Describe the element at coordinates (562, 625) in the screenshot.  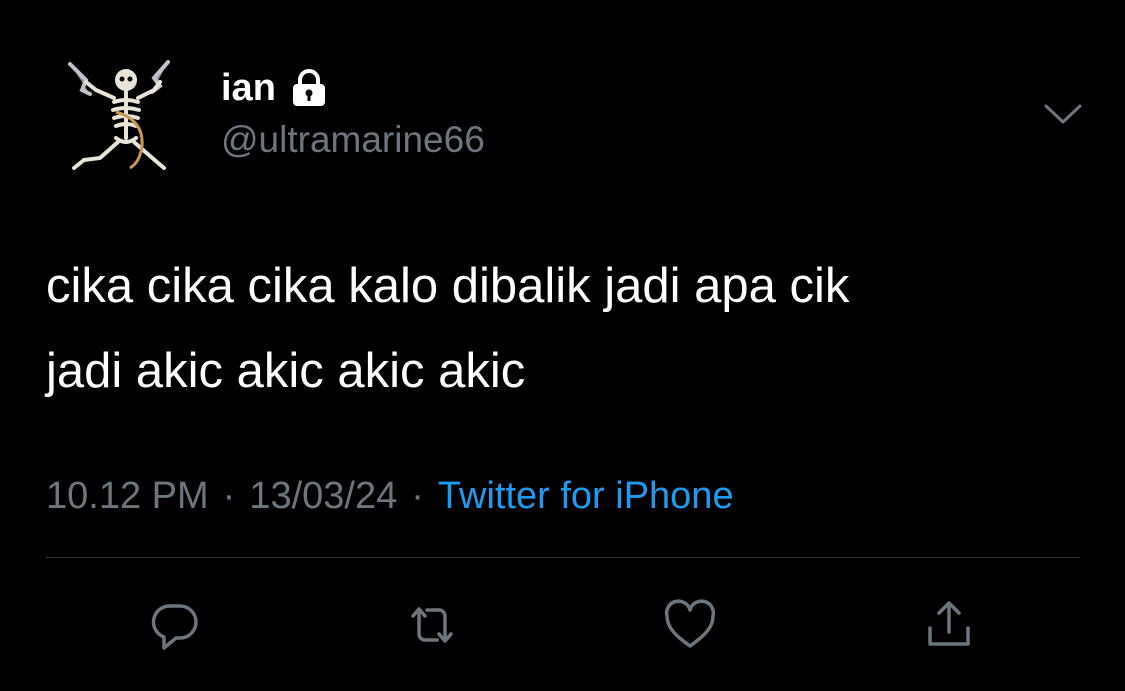
I see `action-bar` at that location.